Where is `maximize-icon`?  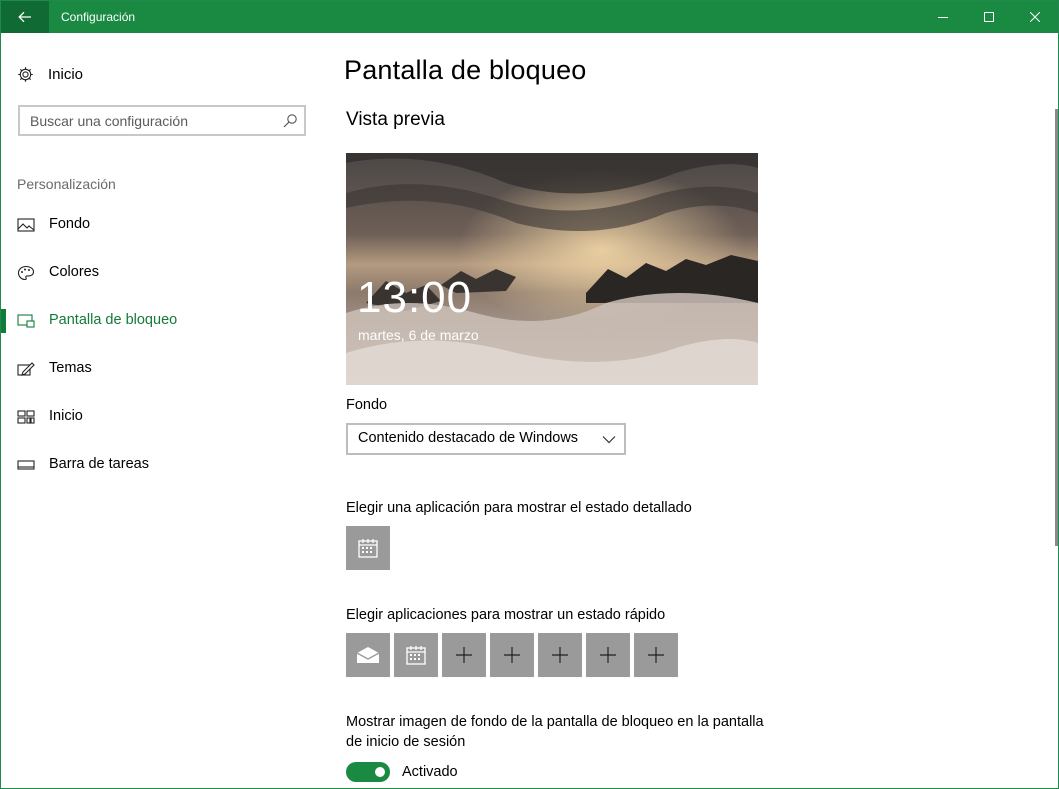 maximize-icon is located at coordinates (989, 17).